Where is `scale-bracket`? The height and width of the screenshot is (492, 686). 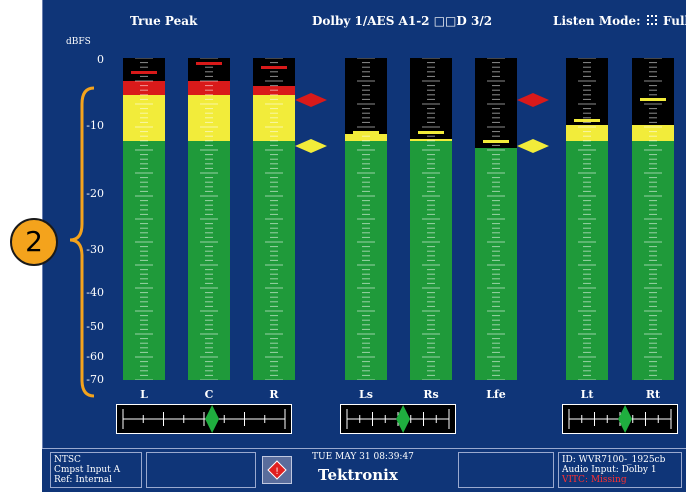
scale-bracket is located at coordinates (82, 242).